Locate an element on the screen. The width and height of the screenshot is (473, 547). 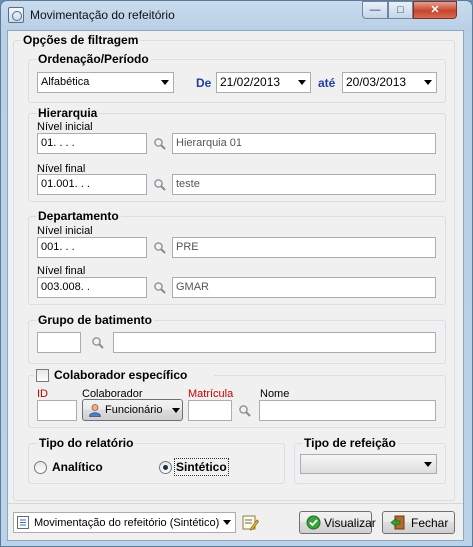
batch-group-code-input is located at coordinates (59, 342).